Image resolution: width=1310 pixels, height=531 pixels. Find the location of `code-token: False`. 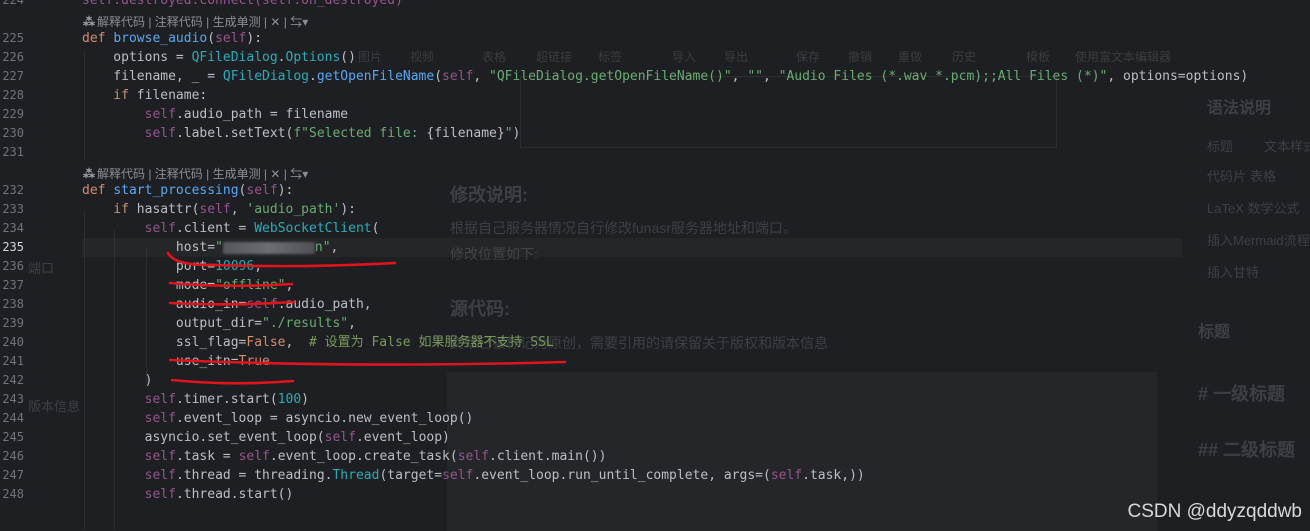

code-token: False is located at coordinates (266, 342).